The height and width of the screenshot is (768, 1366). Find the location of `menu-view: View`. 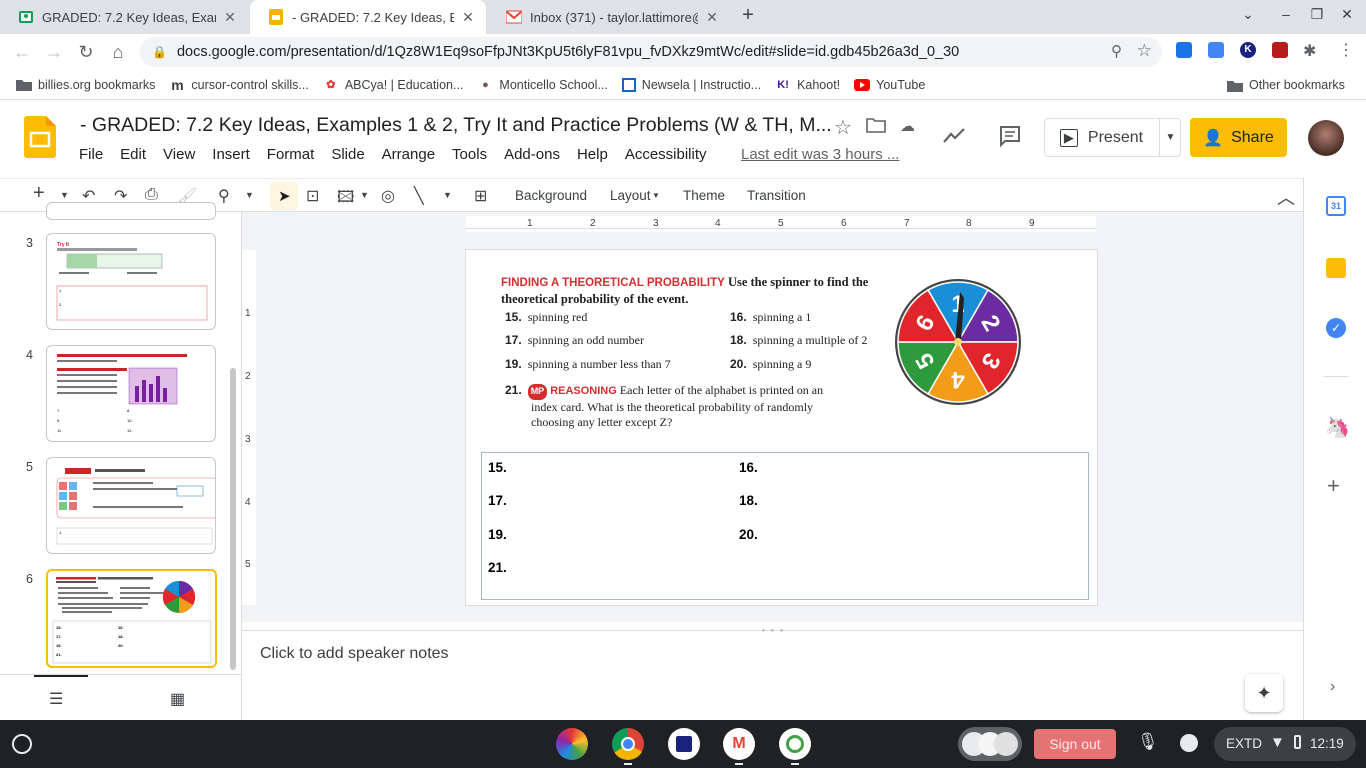

menu-view: View is located at coordinates (179, 154).